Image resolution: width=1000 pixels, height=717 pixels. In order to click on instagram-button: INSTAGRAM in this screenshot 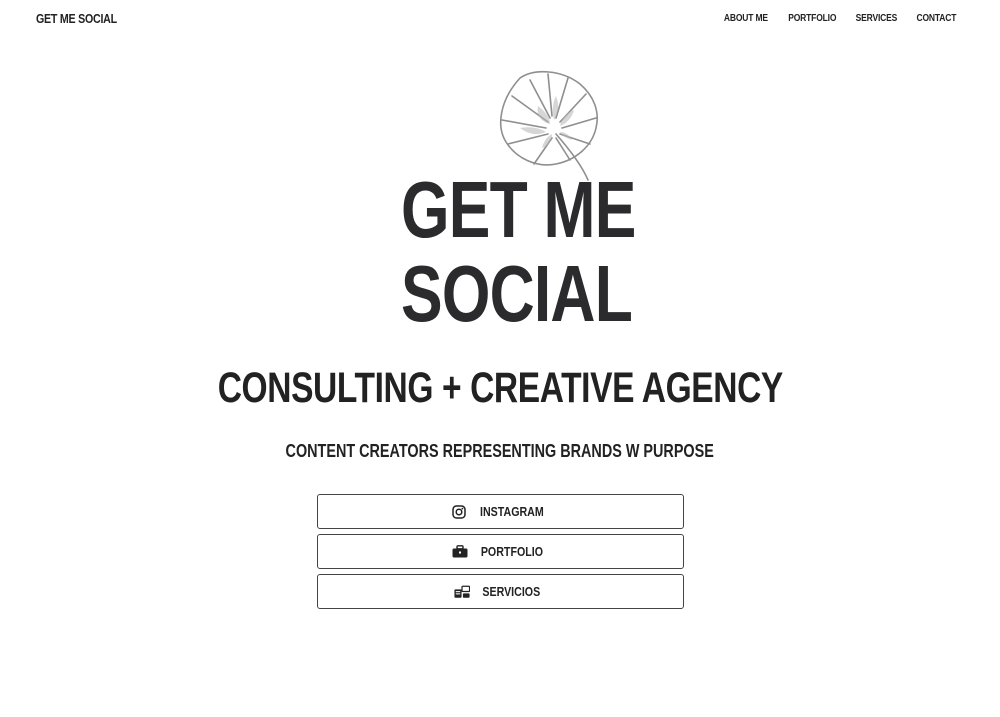, I will do `click(500, 511)`.